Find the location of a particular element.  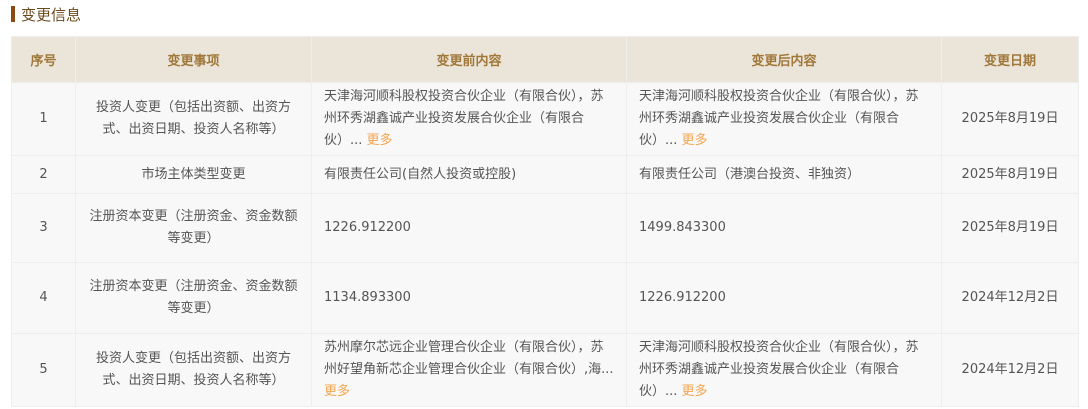

header-no: 序号 is located at coordinates (43, 59).